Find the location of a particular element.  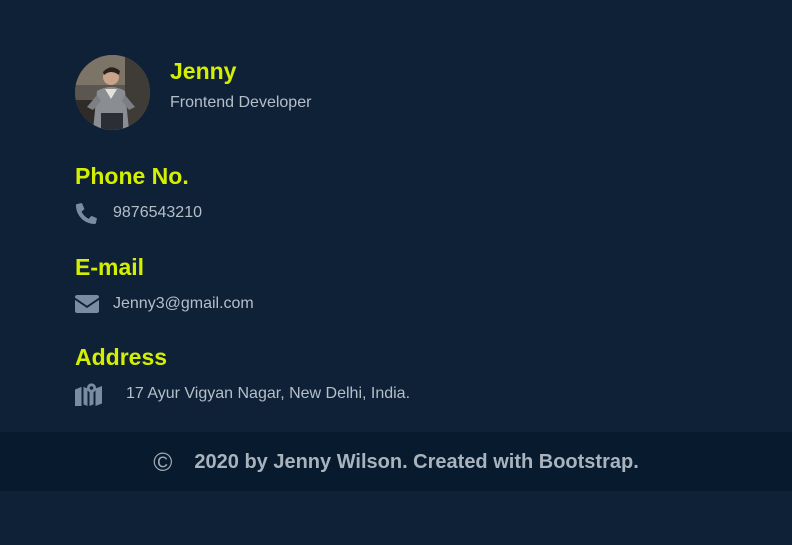

phone-row: 9876543210 is located at coordinates (138, 213).